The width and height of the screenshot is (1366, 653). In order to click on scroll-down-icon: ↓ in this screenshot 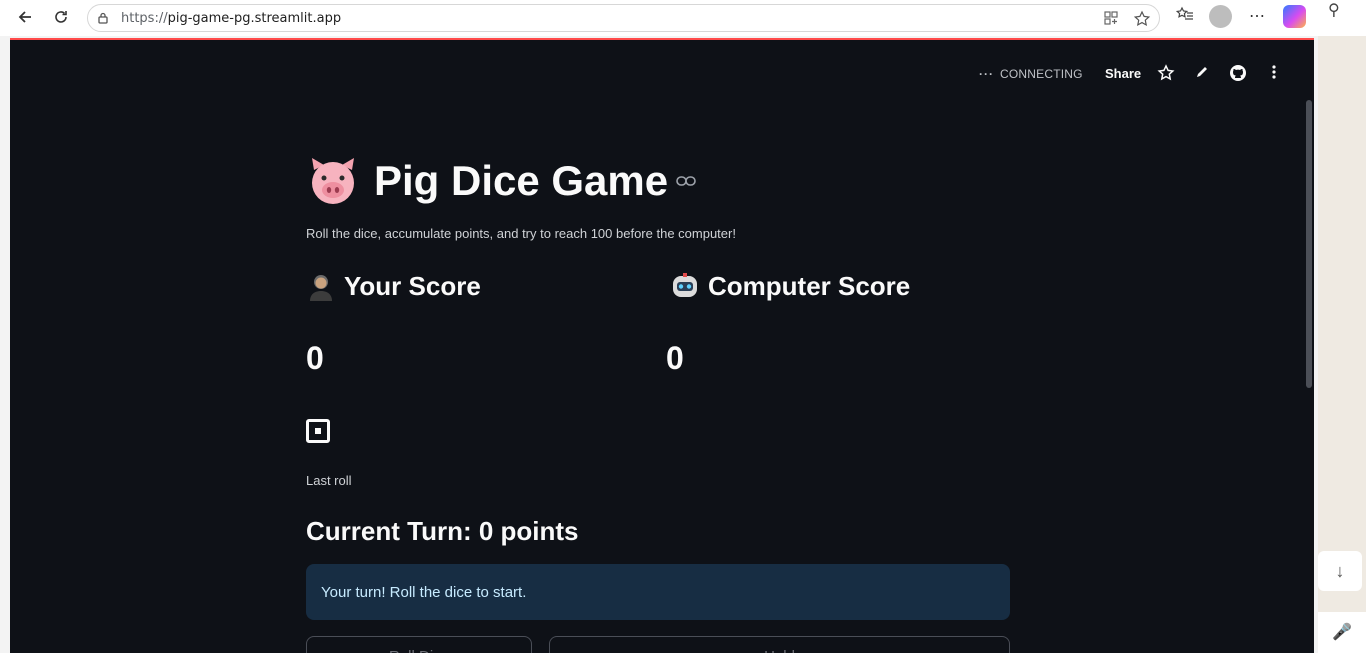, I will do `click(1340, 571)`.